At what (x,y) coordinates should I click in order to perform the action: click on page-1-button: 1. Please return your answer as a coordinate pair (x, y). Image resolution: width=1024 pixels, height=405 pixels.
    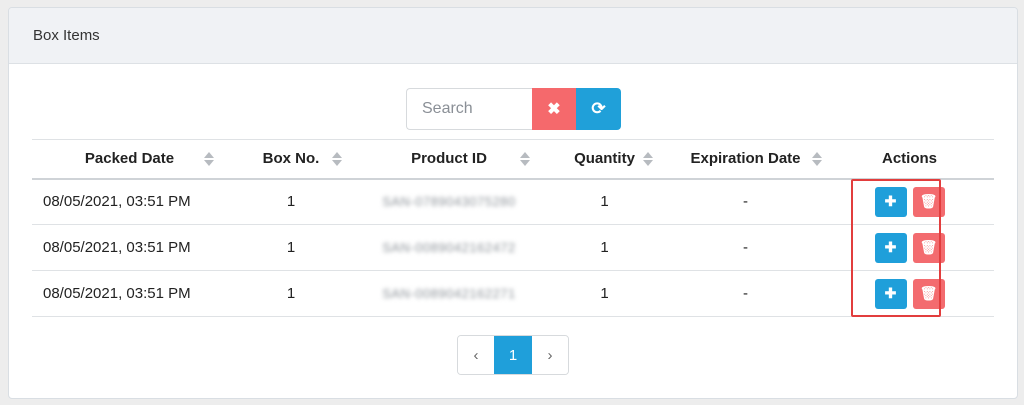
    Looking at the image, I should click on (513, 355).